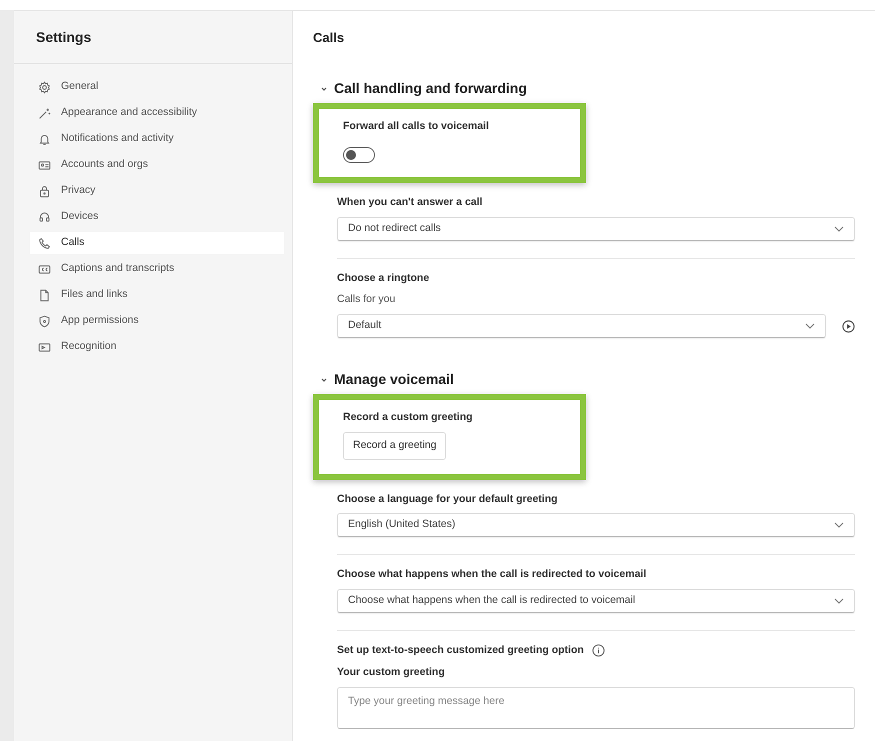 This screenshot has height=741, width=875. I want to click on setting-label: Record a custom greeting, so click(408, 417).